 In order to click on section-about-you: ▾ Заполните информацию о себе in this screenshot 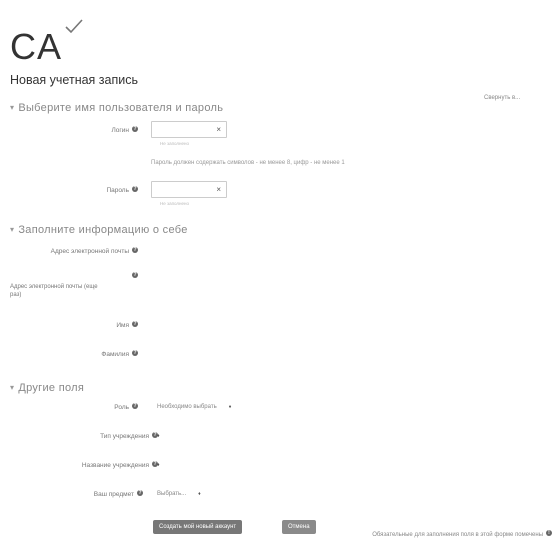, I will do `click(99, 230)`.